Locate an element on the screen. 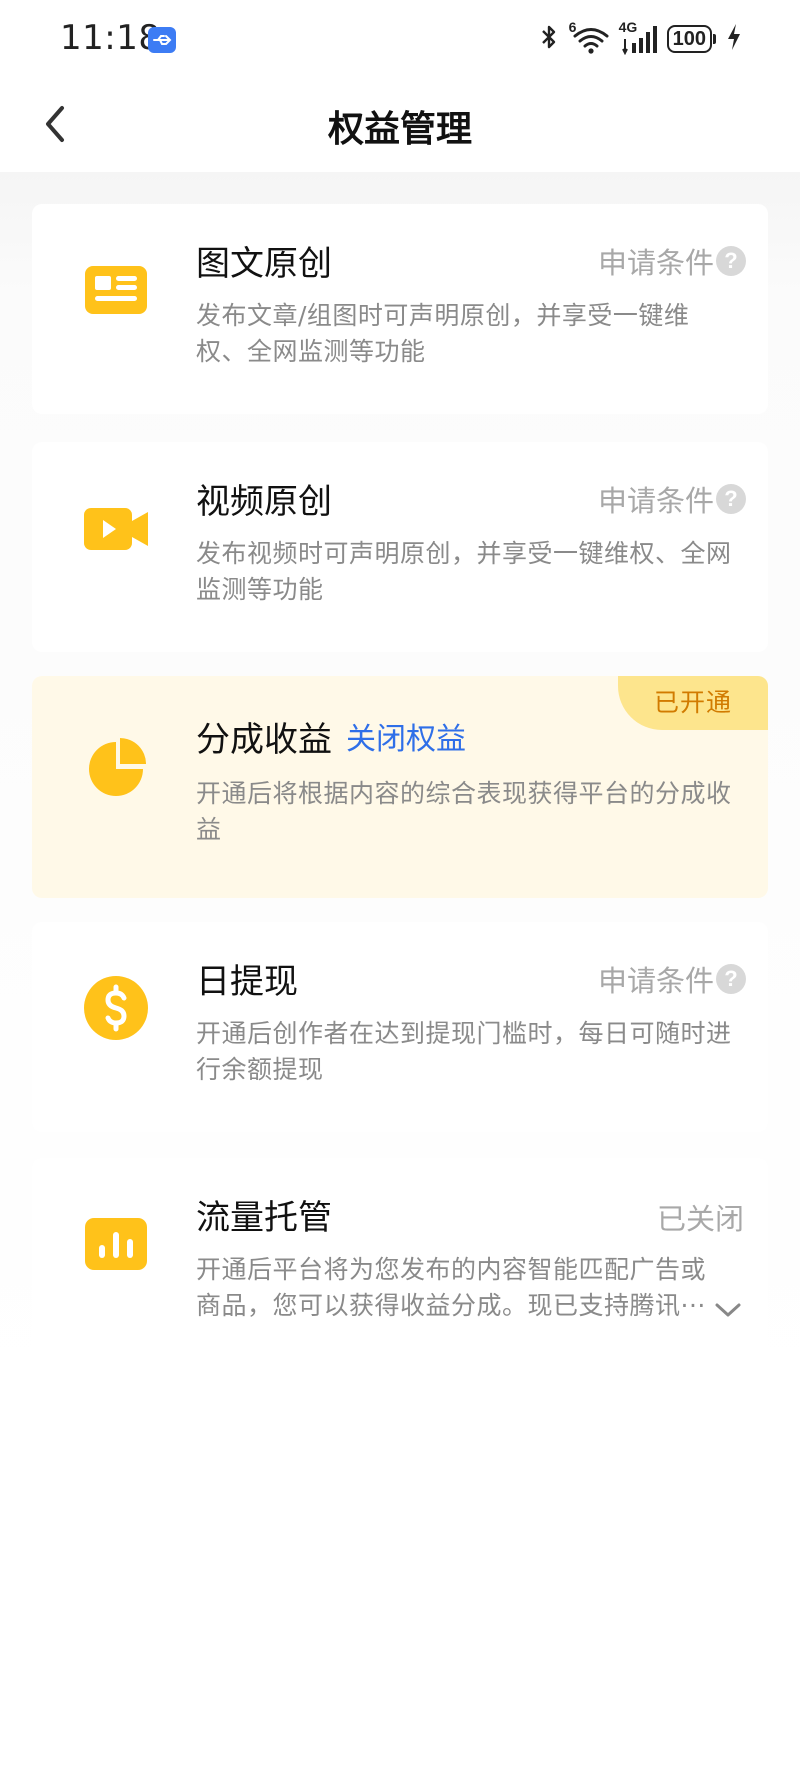  closed-status-text: 已关闭 is located at coordinates (700, 1219).